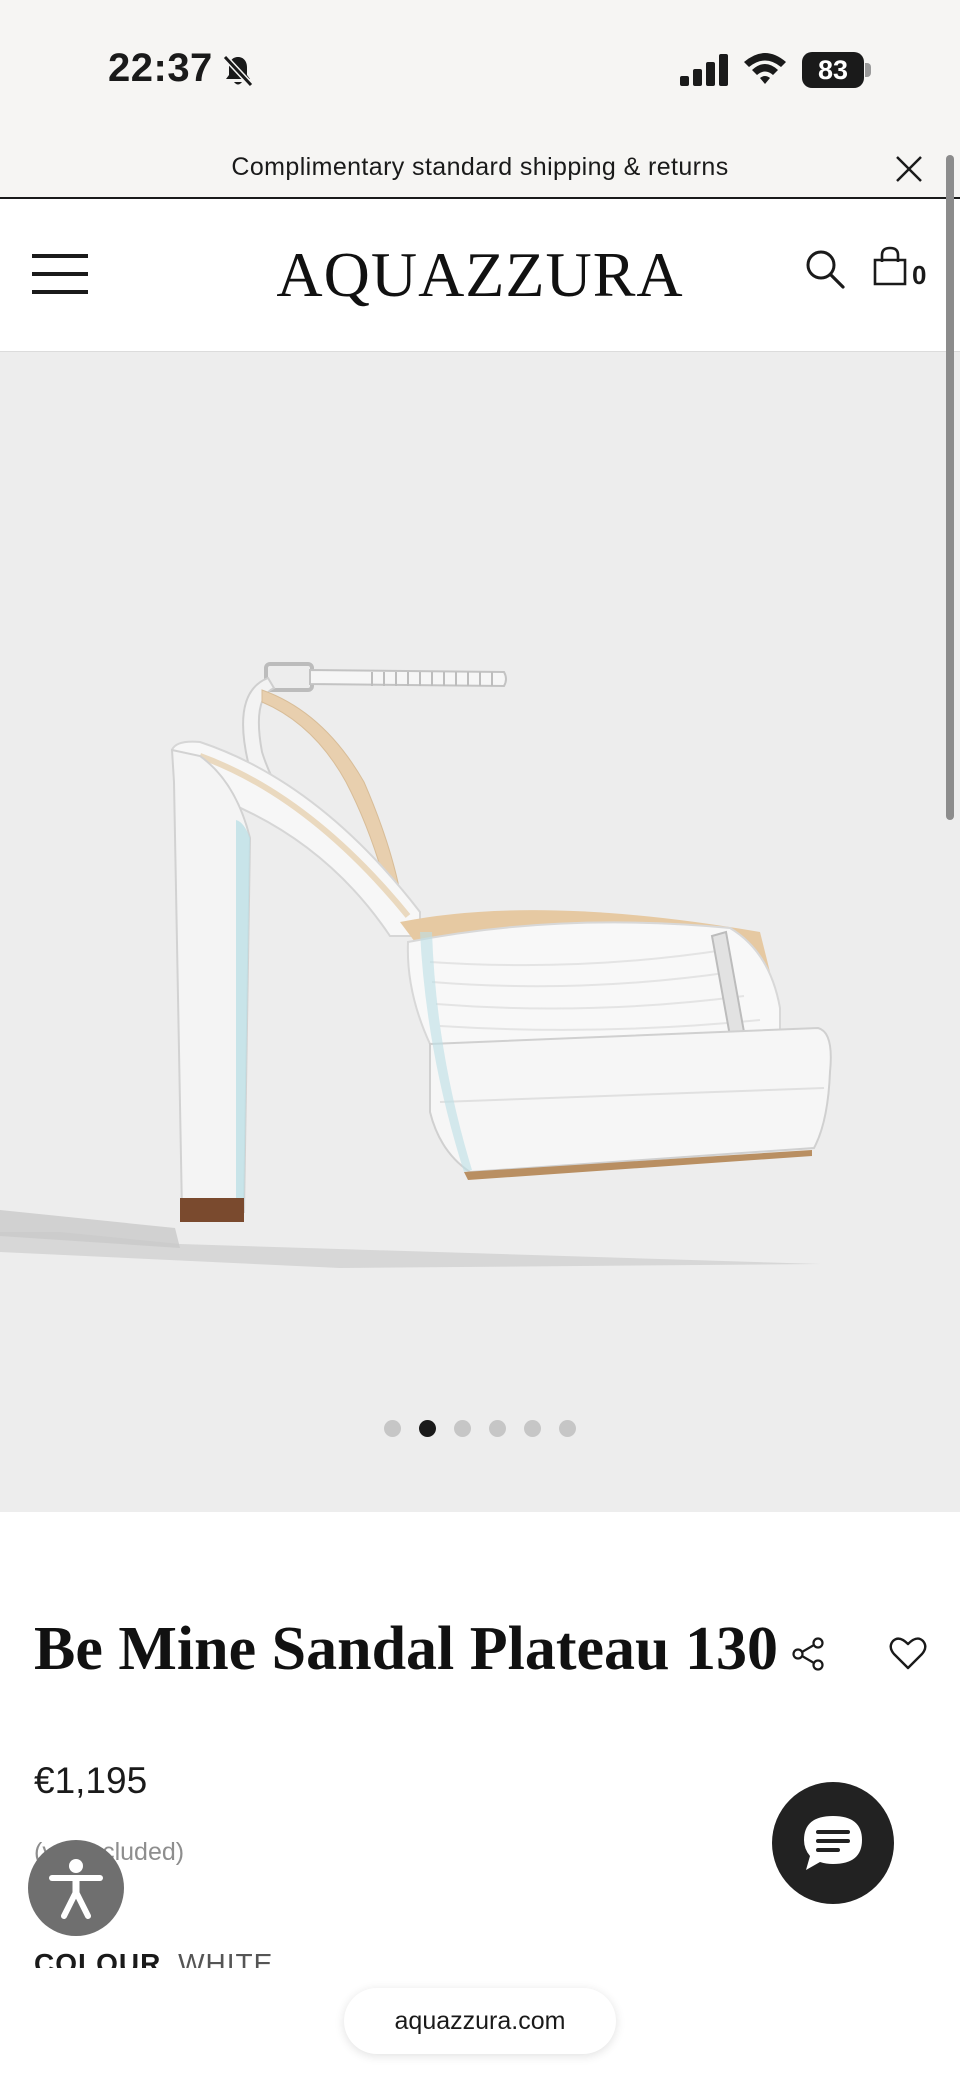 The width and height of the screenshot is (960, 2086). Describe the element at coordinates (480, 2021) in the screenshot. I see `url-bar: aquazzura.com` at that location.